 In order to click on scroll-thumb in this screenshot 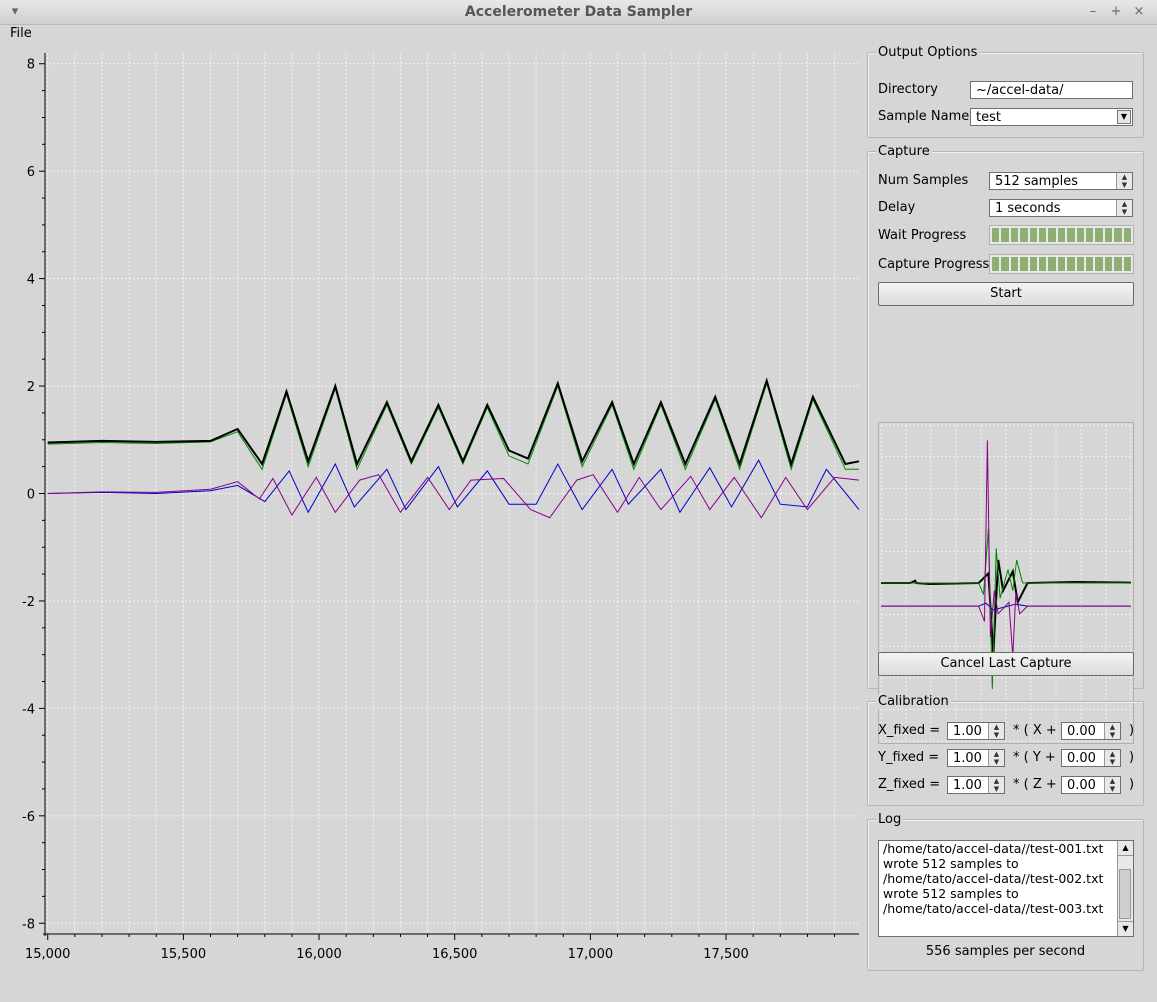, I will do `click(1125, 894)`.